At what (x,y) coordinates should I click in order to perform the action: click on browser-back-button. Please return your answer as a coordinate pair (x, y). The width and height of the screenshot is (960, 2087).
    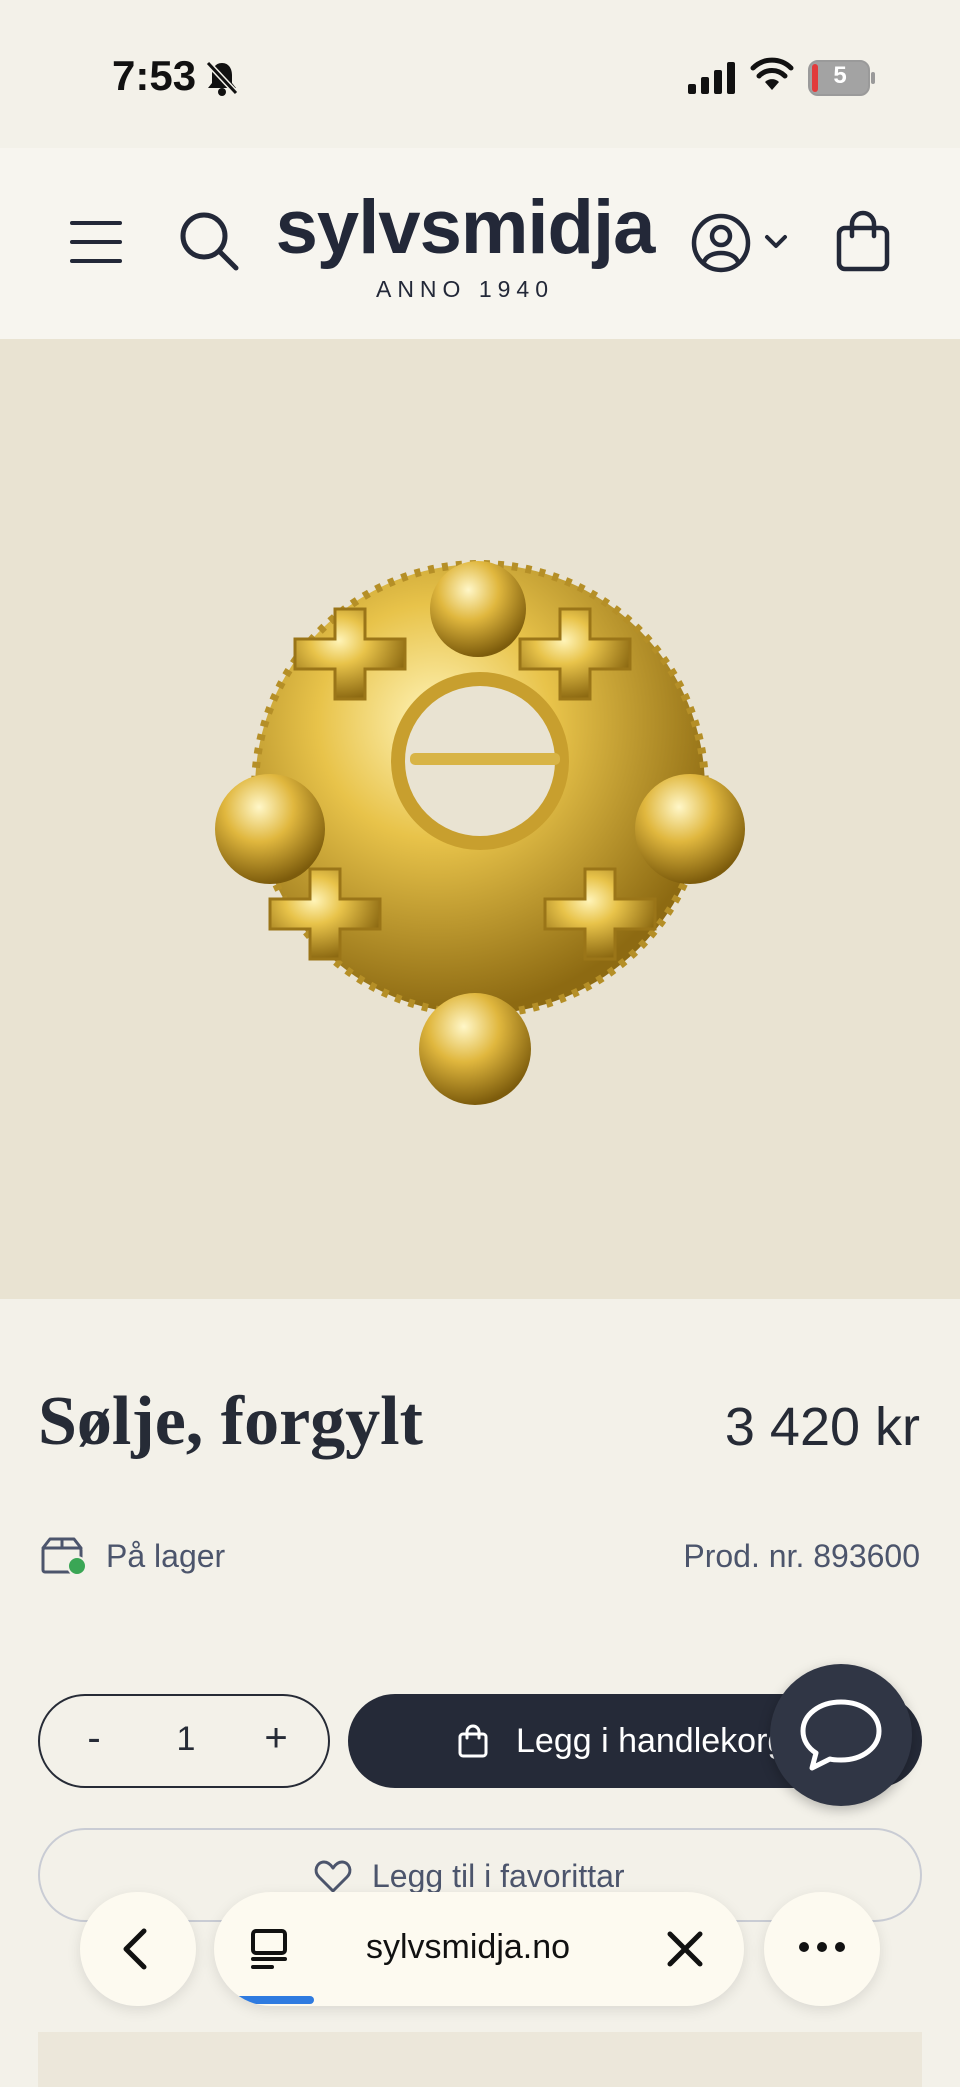
    Looking at the image, I should click on (138, 1949).